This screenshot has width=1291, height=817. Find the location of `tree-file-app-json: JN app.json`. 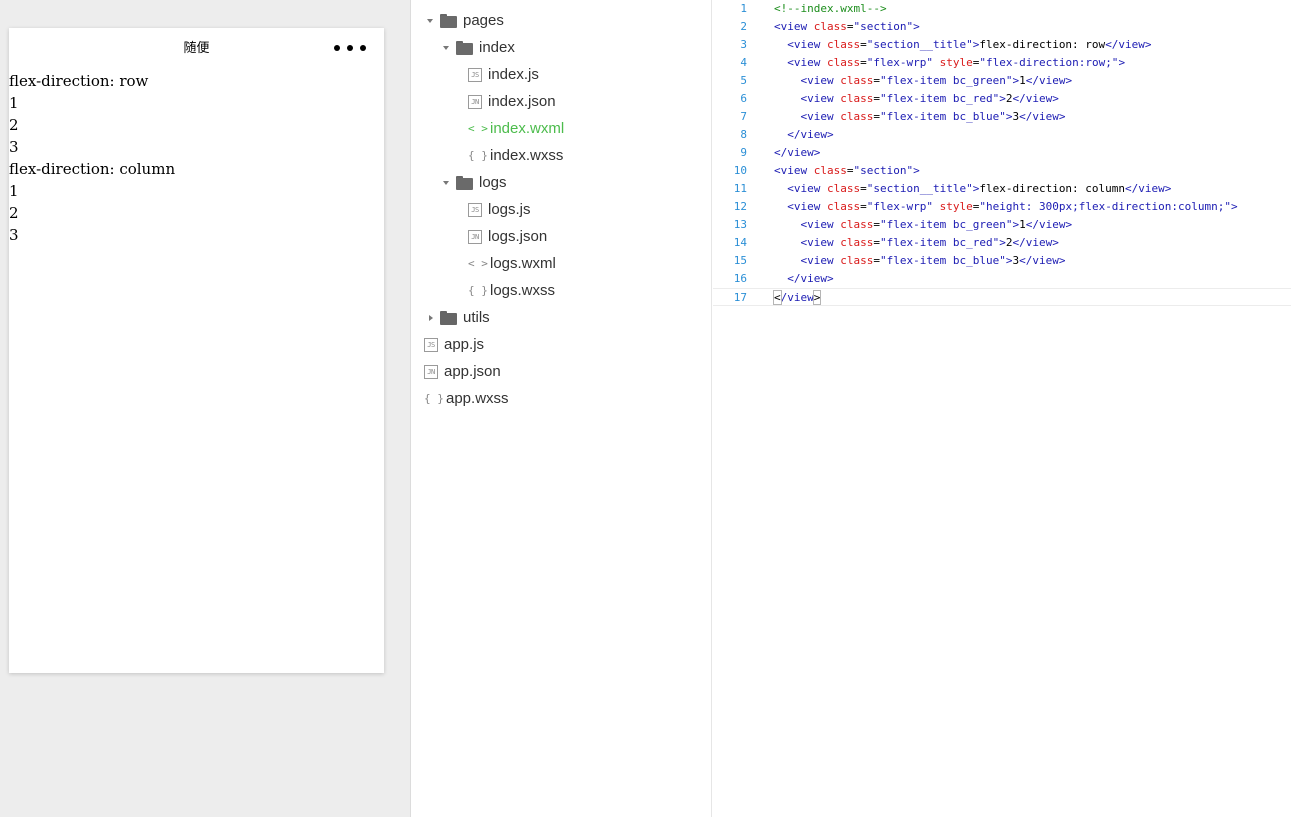

tree-file-app-json: JN app.json is located at coordinates (462, 371).